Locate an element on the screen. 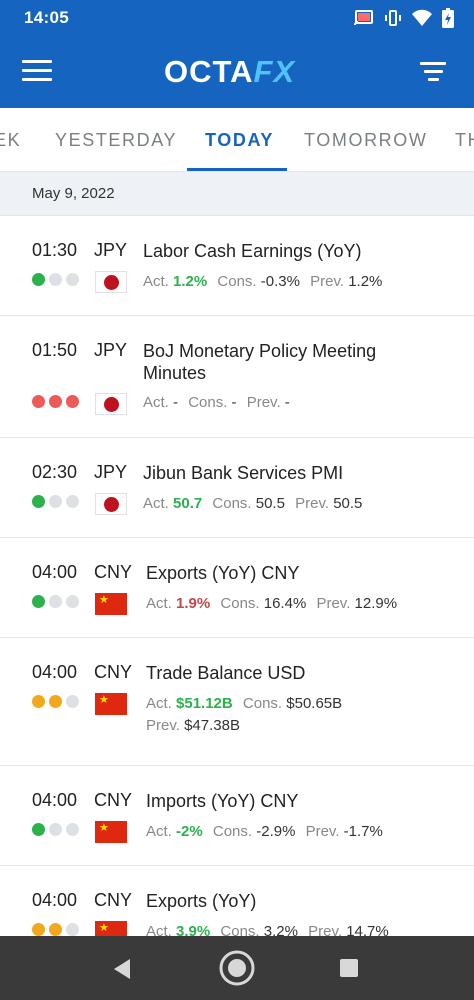 The width and height of the screenshot is (474, 1000). event-time: 01:30 is located at coordinates (55, 250).